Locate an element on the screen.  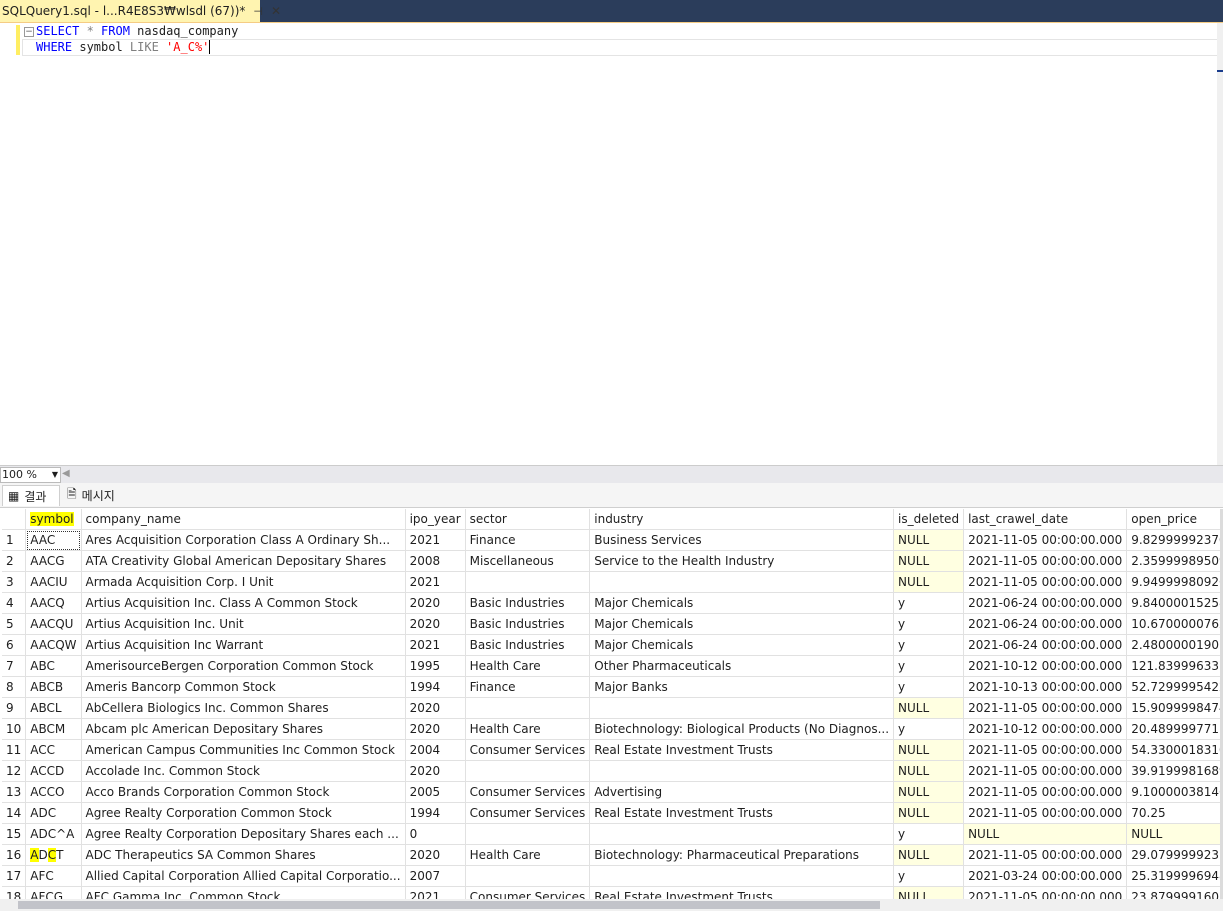
column-header-industry: industry is located at coordinates (742, 519).